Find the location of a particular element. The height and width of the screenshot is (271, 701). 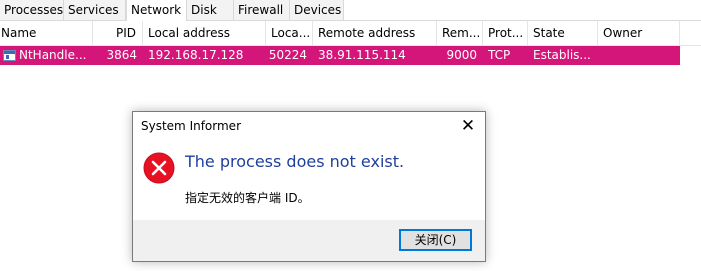

tab-disk: Disk is located at coordinates (210, 10).